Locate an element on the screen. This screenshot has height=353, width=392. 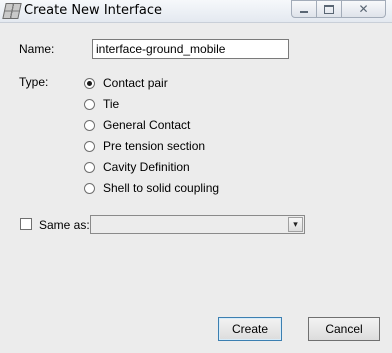
minimize-button is located at coordinates (304, 9).